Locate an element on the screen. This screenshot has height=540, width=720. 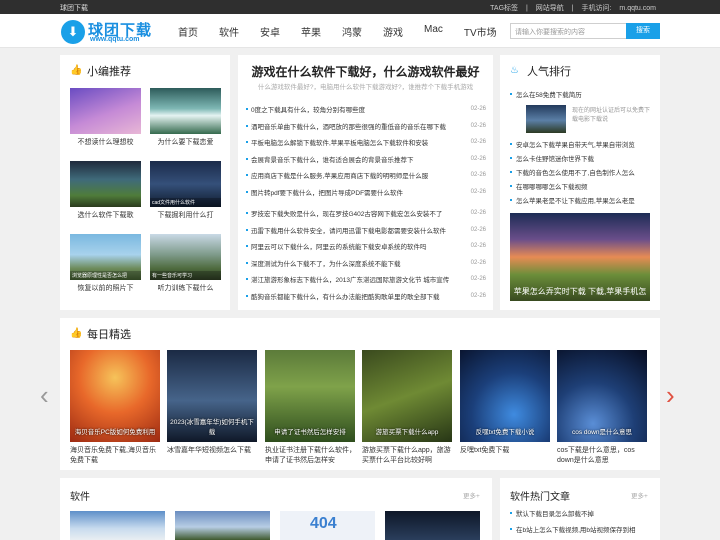
software-thumbnail: 404 is located at coordinates (327, 525).